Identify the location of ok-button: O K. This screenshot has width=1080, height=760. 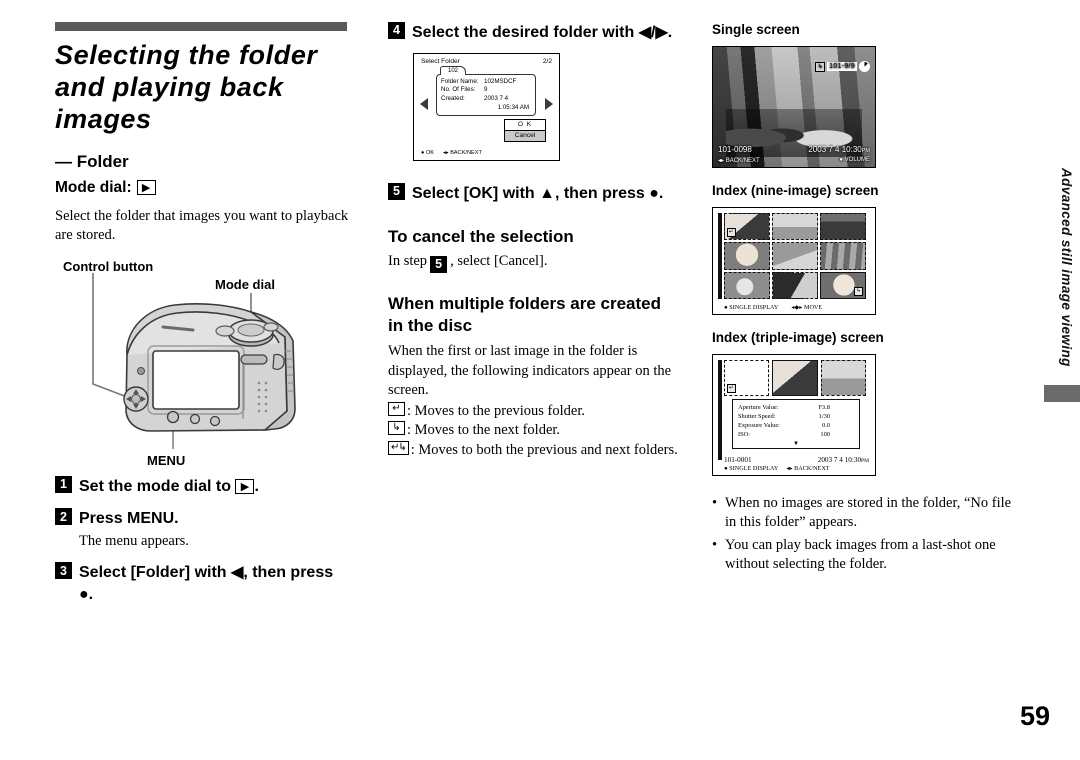
(525, 126).